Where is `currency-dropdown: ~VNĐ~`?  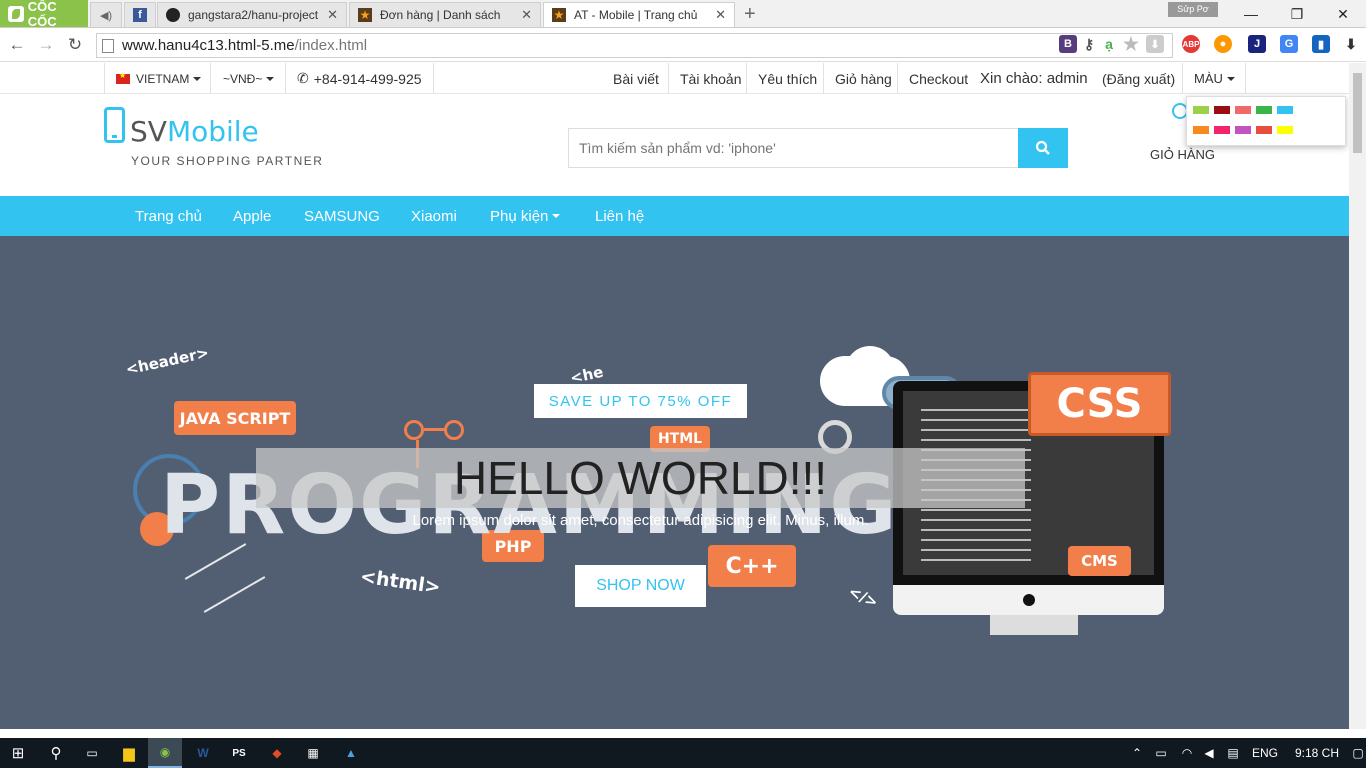
currency-dropdown: ~VNĐ~ is located at coordinates (249, 78).